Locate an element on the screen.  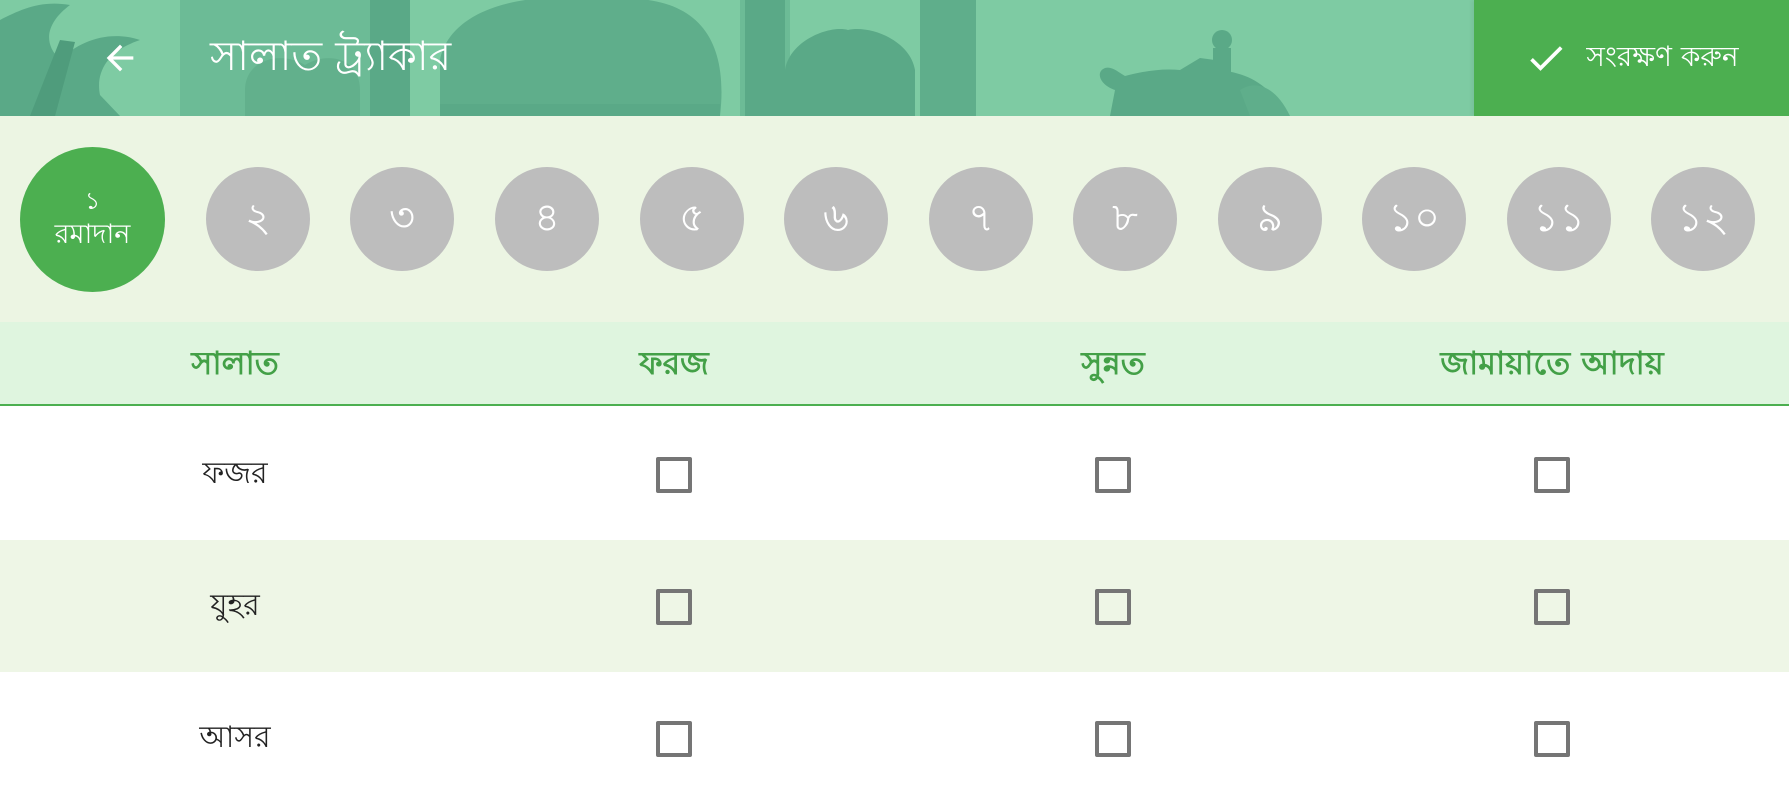
save-button: সংরক্ষণ করুন is located at coordinates (1631, 58).